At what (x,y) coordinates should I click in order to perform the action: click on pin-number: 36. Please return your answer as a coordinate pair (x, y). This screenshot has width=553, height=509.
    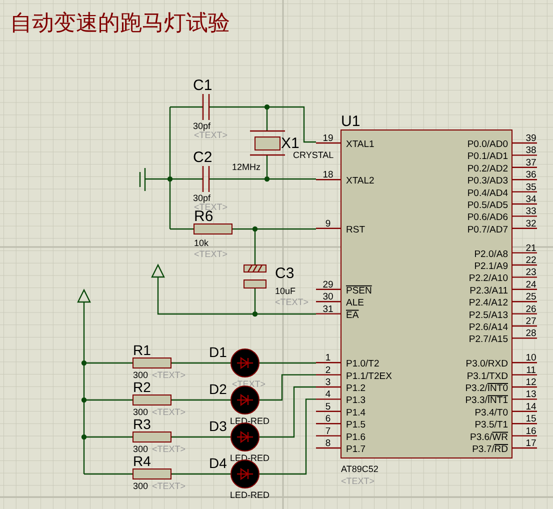
    Looking at the image, I should click on (531, 175).